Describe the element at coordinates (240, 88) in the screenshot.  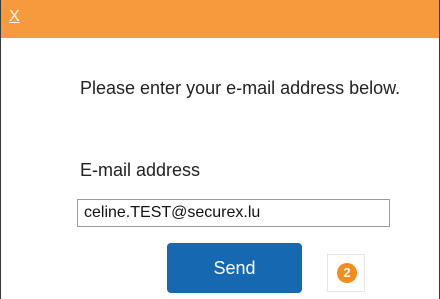
I see `instructions-text: Please enter your e-mail address below.` at that location.